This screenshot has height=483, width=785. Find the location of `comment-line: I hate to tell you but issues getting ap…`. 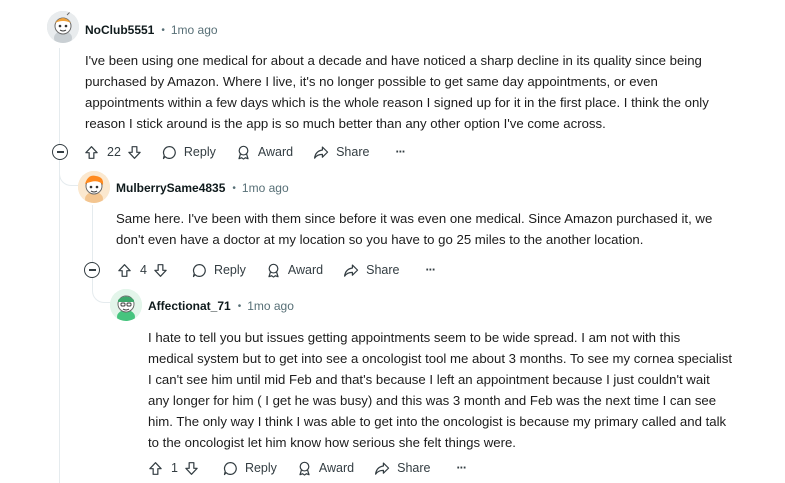

comment-line: I hate to tell you but issues getting ap… is located at coordinates (414, 337).